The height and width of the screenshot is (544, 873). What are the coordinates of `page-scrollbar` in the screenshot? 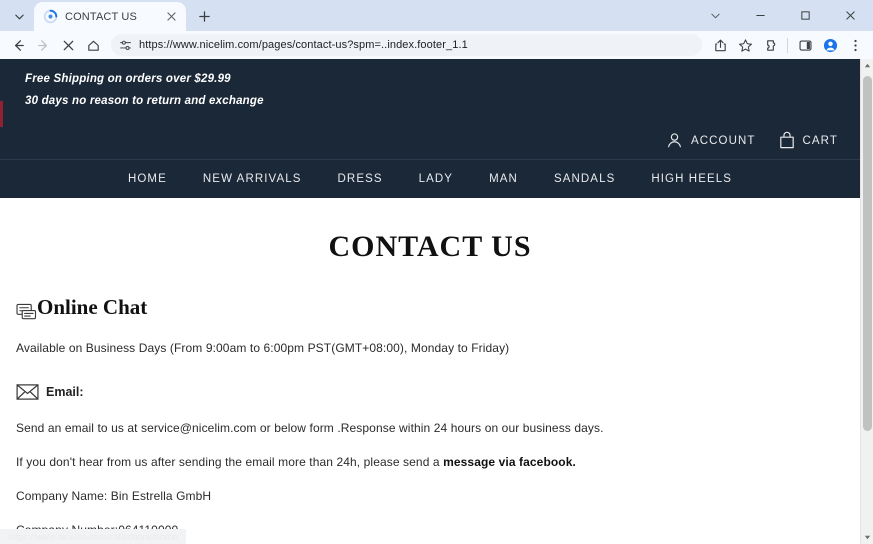 It's located at (866, 301).